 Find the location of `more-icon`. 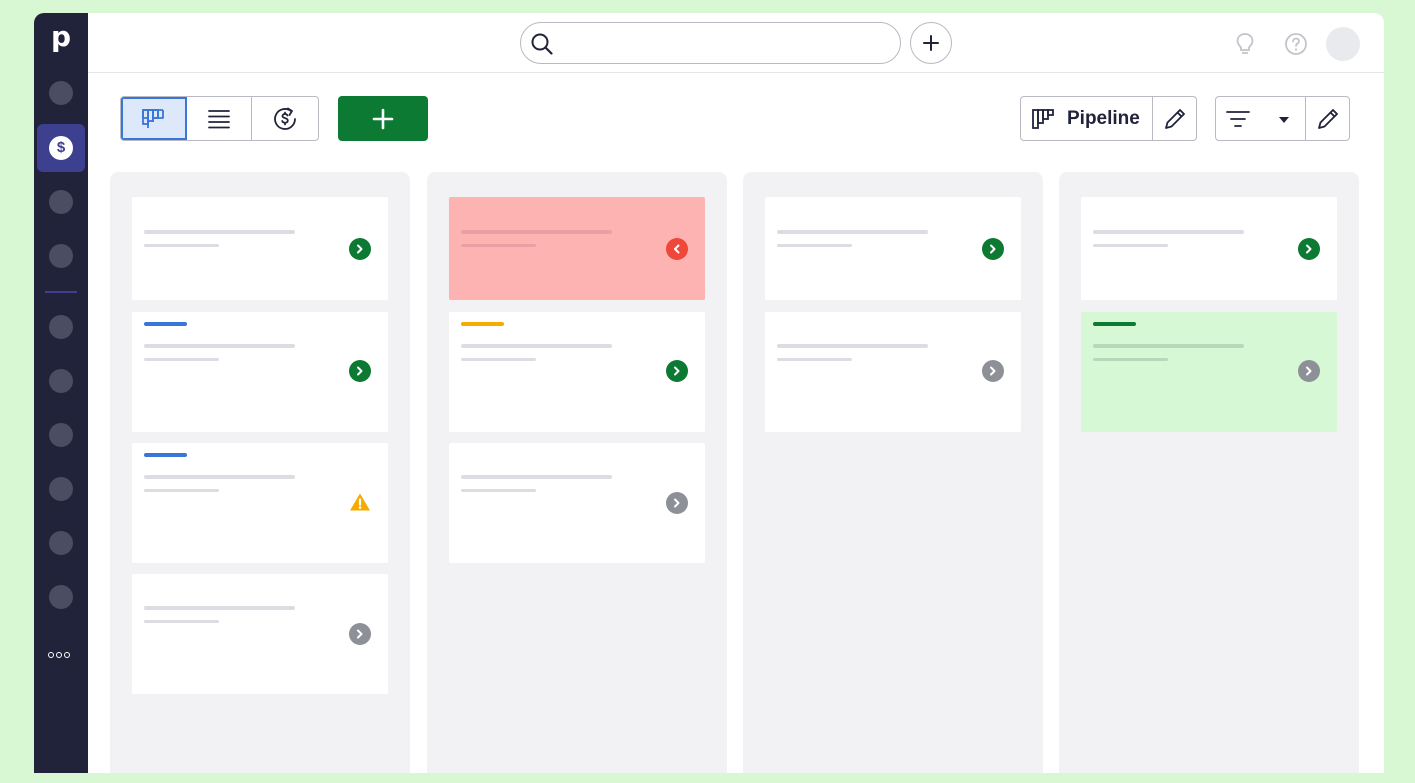

more-icon is located at coordinates (61, 651).